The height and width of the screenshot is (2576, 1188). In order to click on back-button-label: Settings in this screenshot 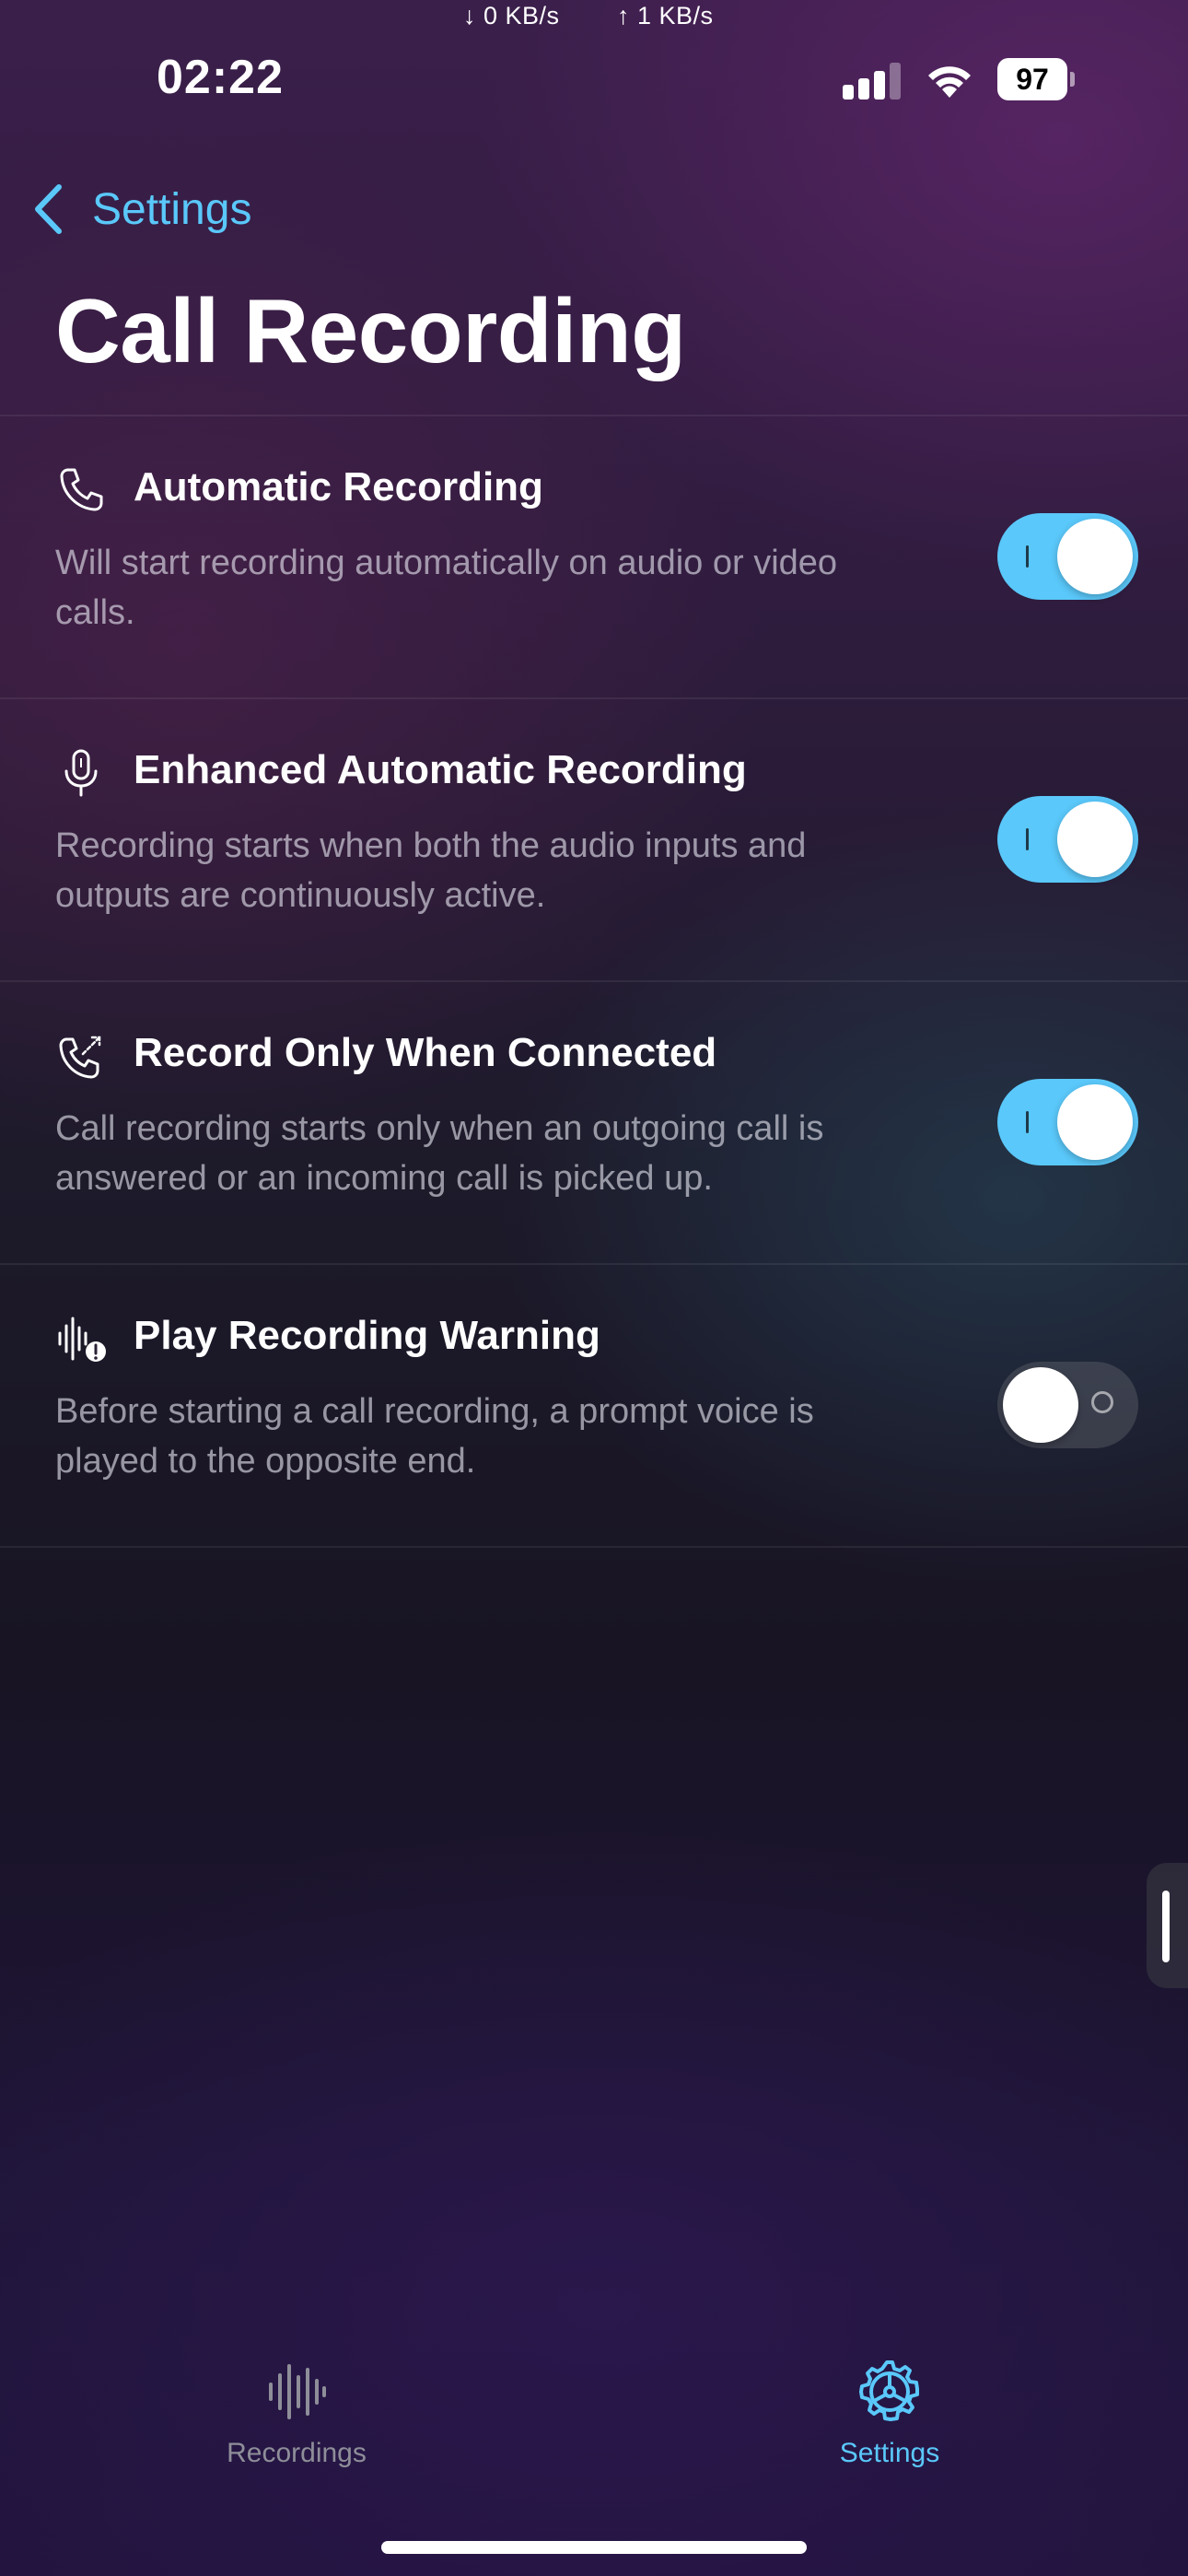, I will do `click(172, 209)`.